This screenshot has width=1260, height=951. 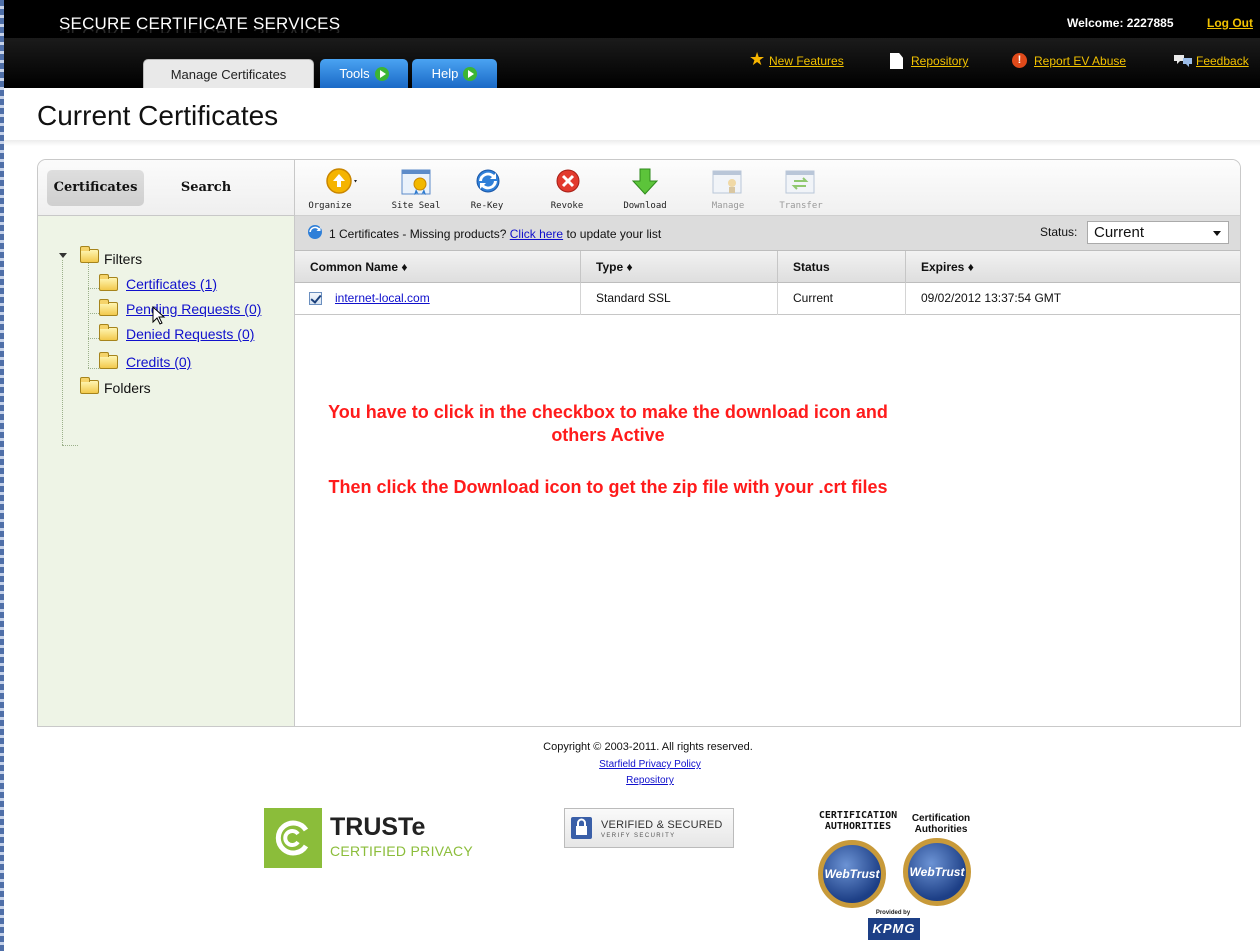 I want to click on toolbar-label: Revoke, so click(x=567, y=206).